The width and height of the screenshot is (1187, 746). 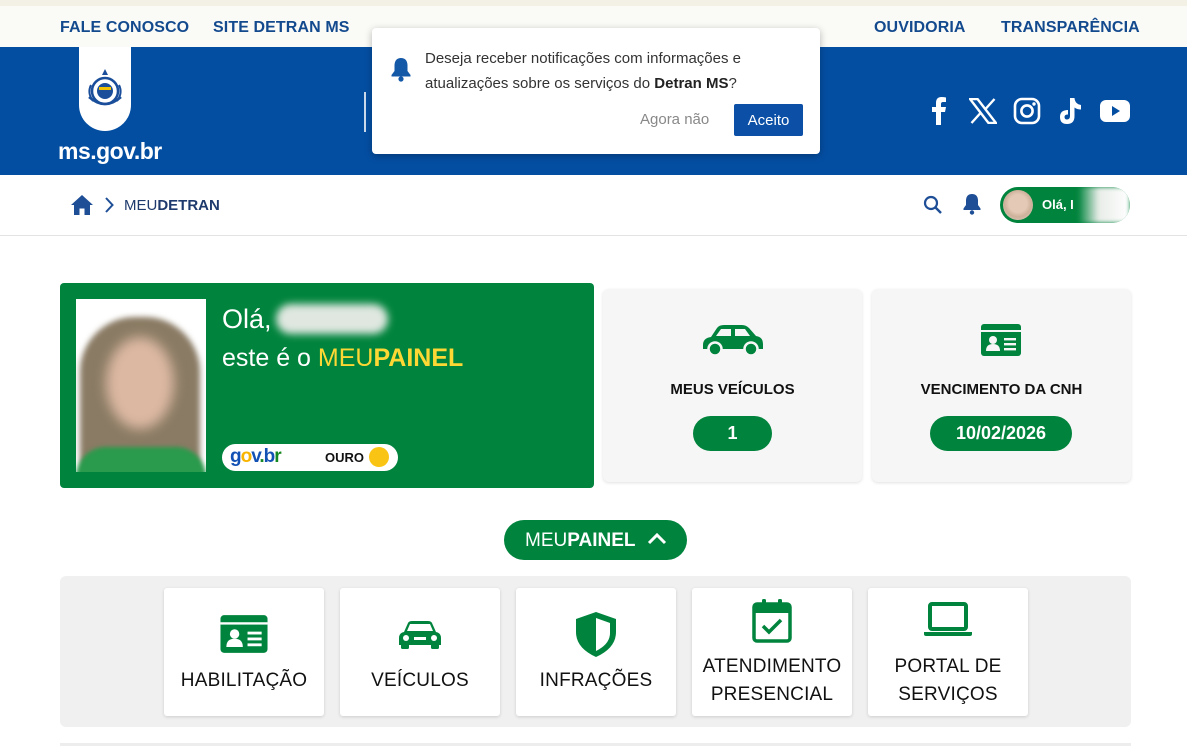 What do you see at coordinates (933, 205) in the screenshot?
I see `search-icon` at bounding box center [933, 205].